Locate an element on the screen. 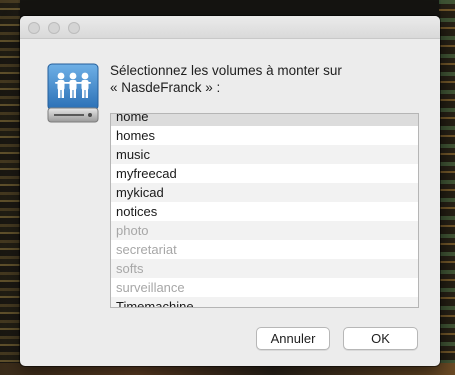  cancel-button: Annuler is located at coordinates (293, 338).